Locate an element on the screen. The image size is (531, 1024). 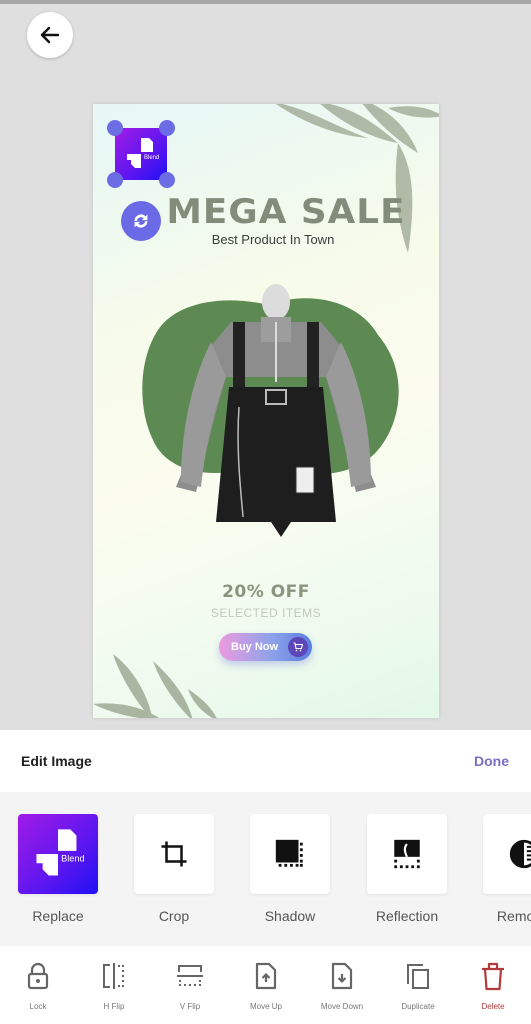
rotate-icon is located at coordinates (141, 221).